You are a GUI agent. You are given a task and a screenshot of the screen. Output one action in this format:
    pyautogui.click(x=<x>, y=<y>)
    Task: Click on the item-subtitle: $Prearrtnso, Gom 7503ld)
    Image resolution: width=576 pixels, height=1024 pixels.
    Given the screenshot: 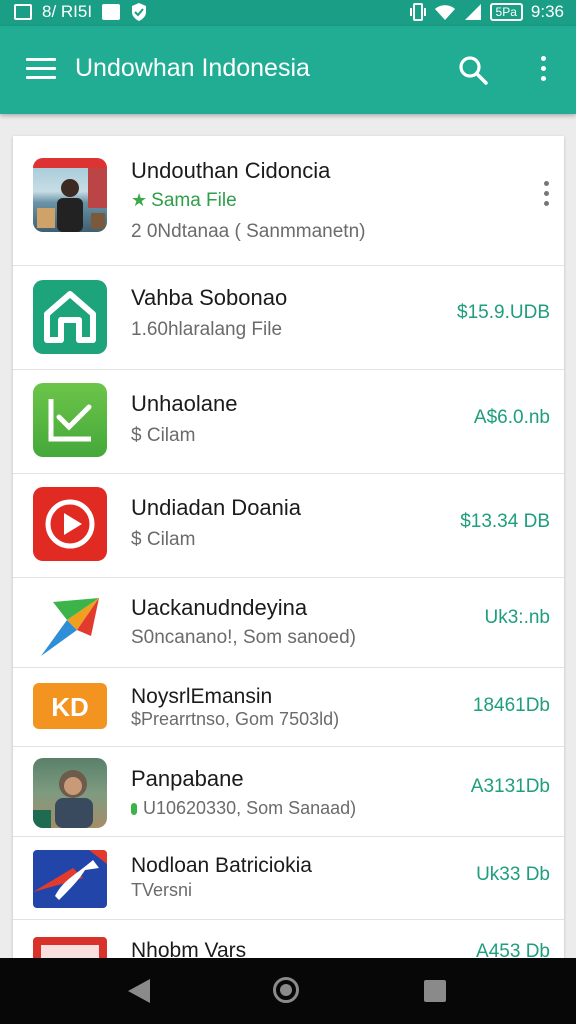 What is the action you would take?
    pyautogui.click(x=235, y=719)
    